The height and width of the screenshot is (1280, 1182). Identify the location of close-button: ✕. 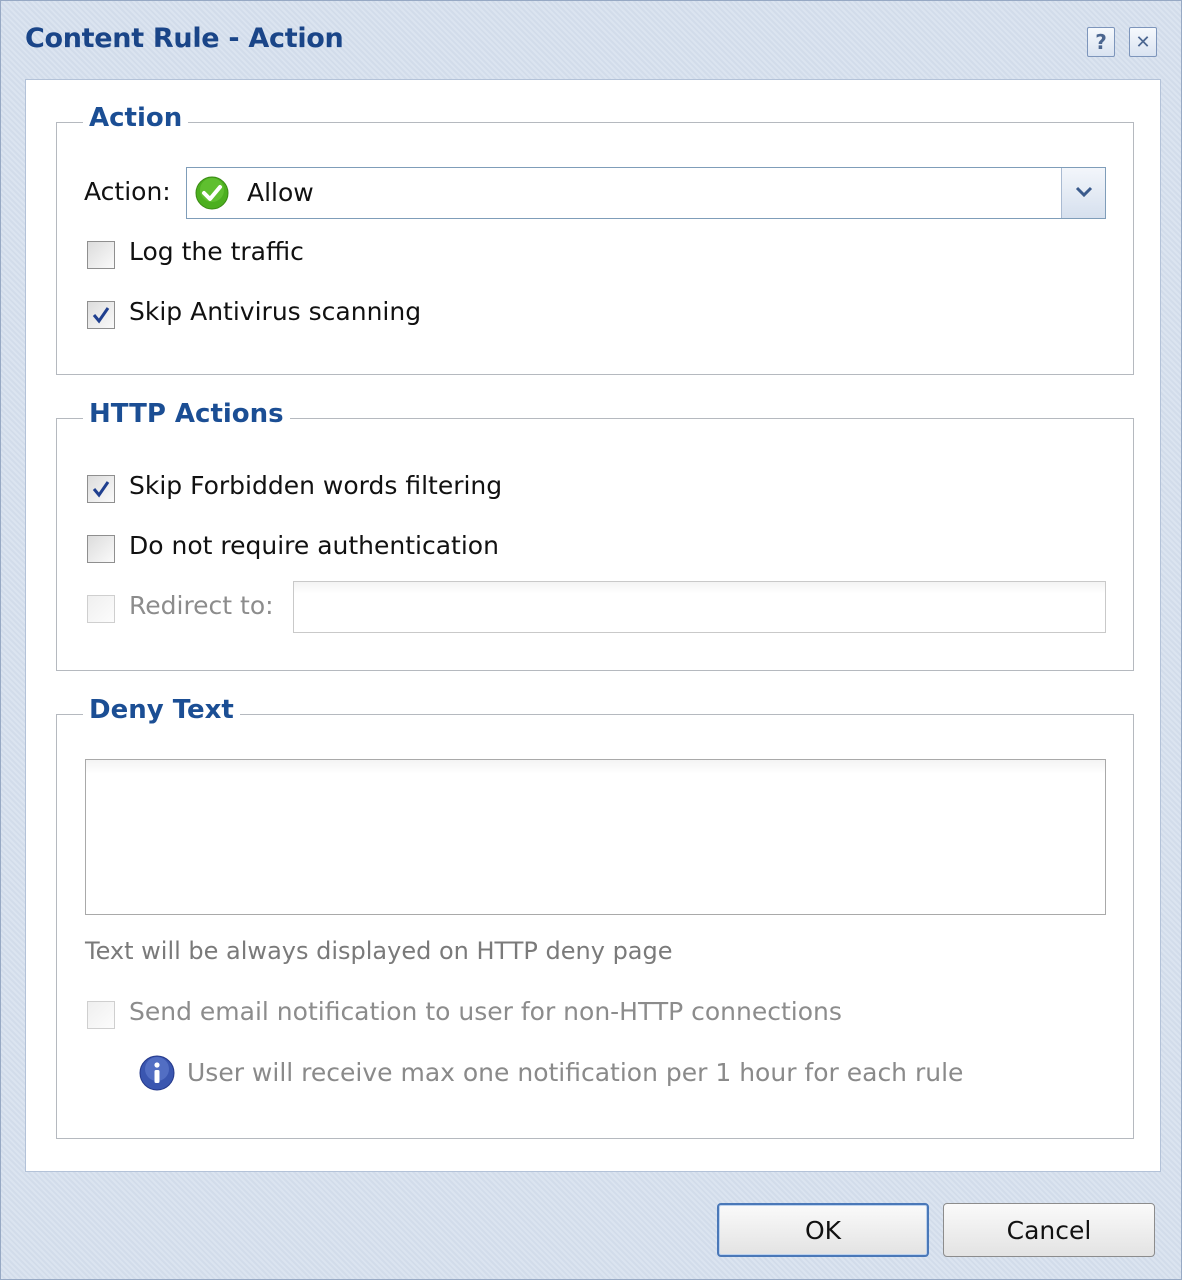
(1143, 42).